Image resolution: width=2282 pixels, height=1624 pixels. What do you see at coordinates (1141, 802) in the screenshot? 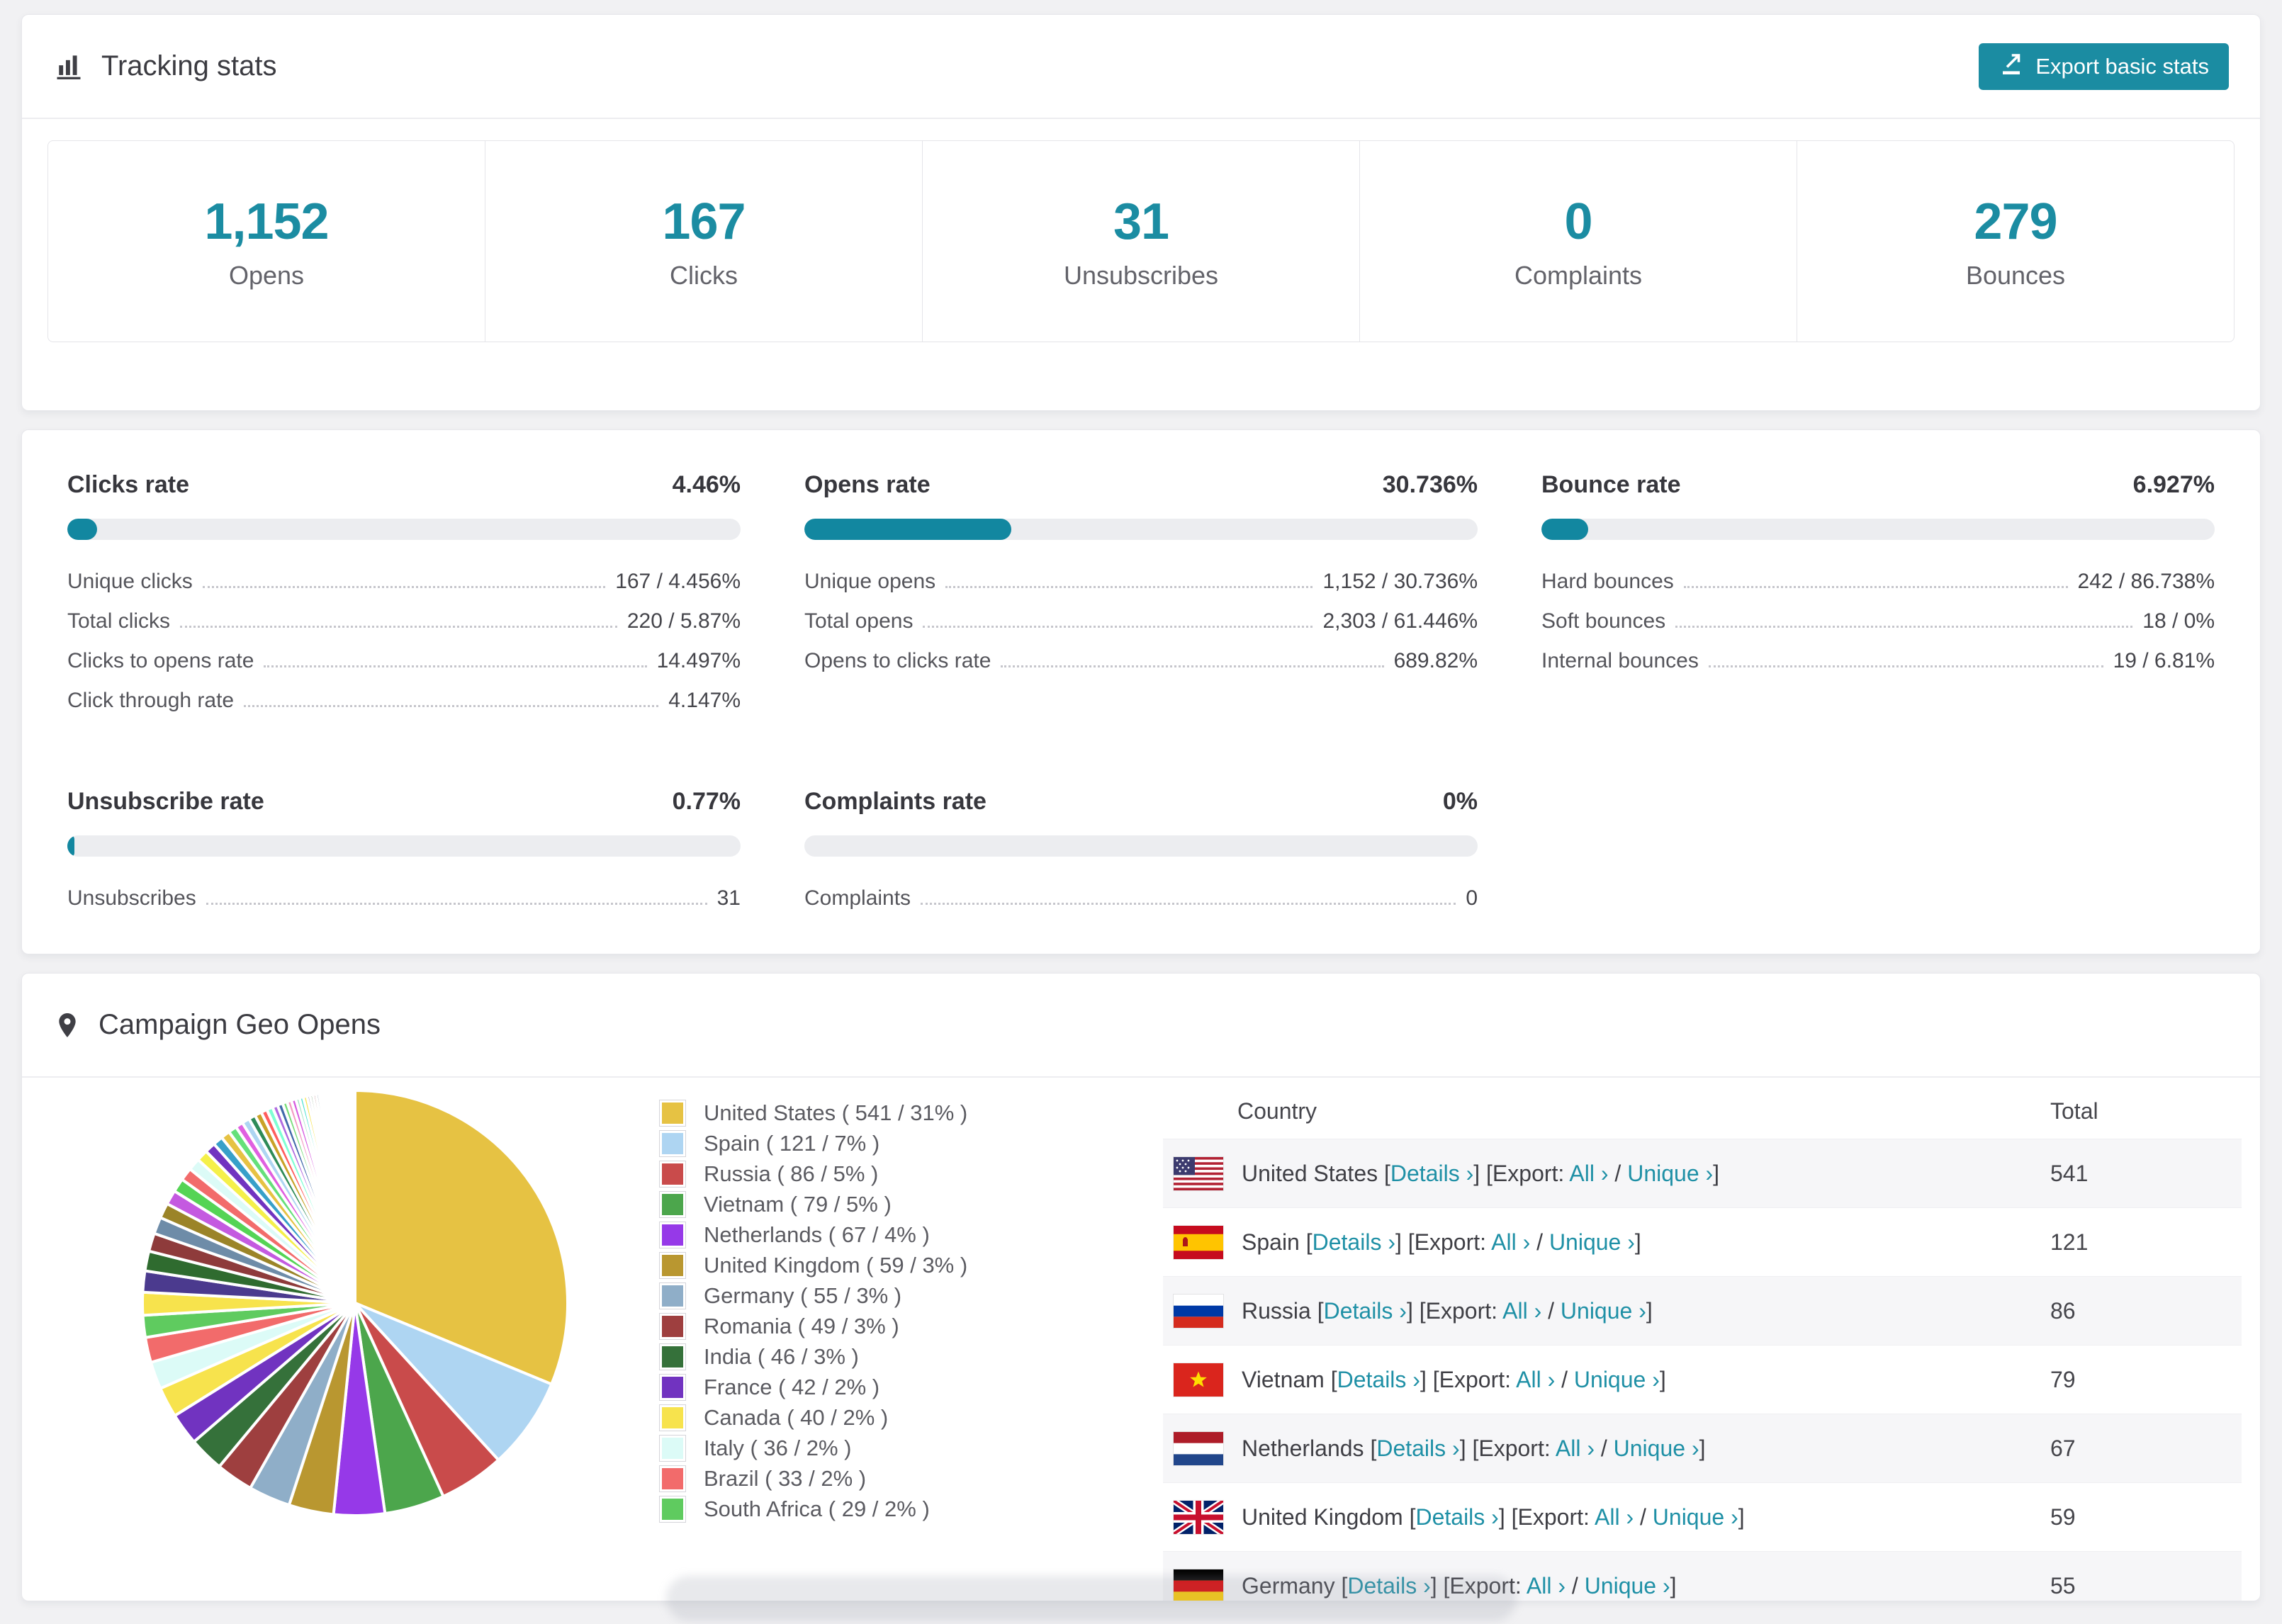
I see `rate-head-complaints-rate: Complaints rate 0%` at bounding box center [1141, 802].